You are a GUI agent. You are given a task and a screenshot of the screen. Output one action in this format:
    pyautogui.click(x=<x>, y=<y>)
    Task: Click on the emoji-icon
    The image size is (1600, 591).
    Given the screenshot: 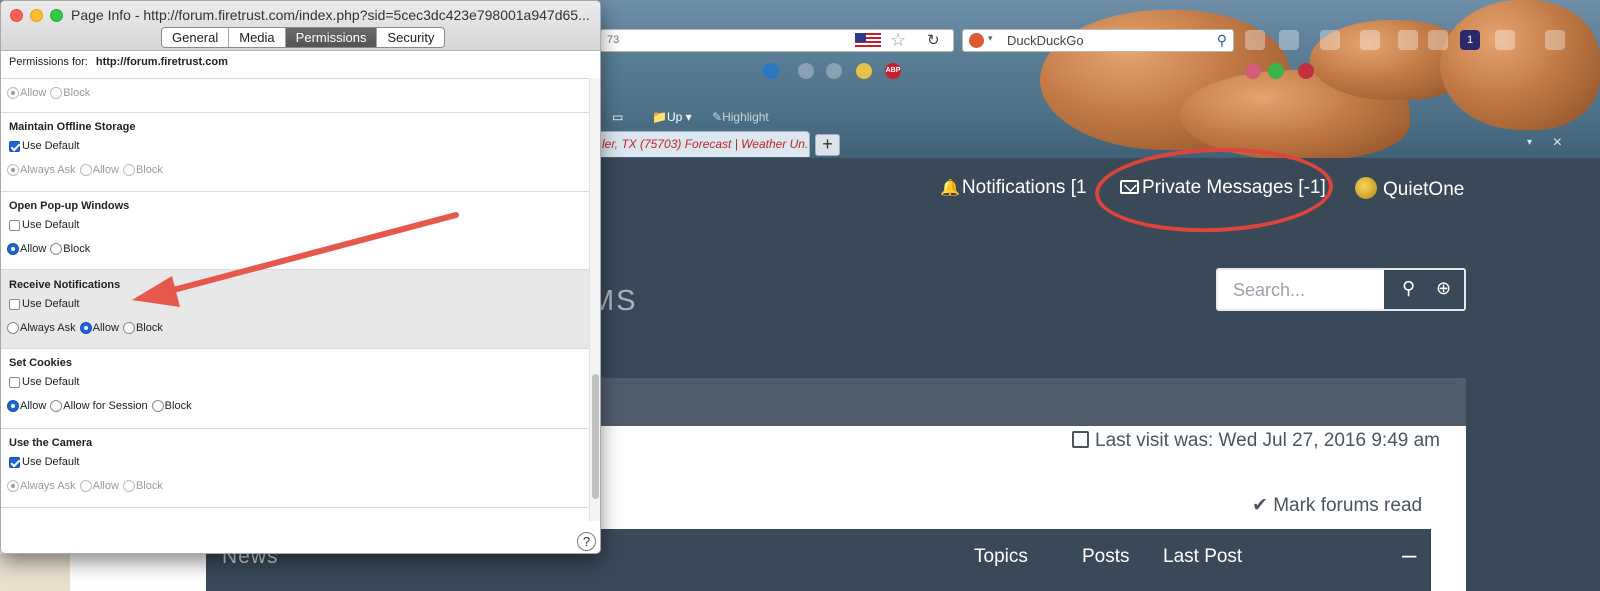 What is the action you would take?
    pyautogui.click(x=864, y=71)
    